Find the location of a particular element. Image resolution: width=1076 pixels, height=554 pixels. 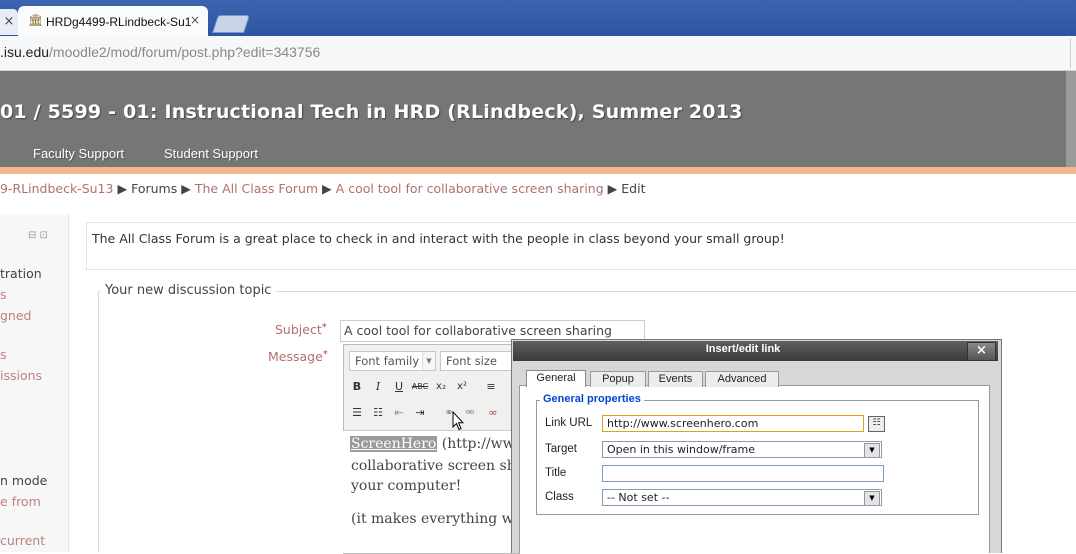

link-url-label: Link URL is located at coordinates (569, 423).